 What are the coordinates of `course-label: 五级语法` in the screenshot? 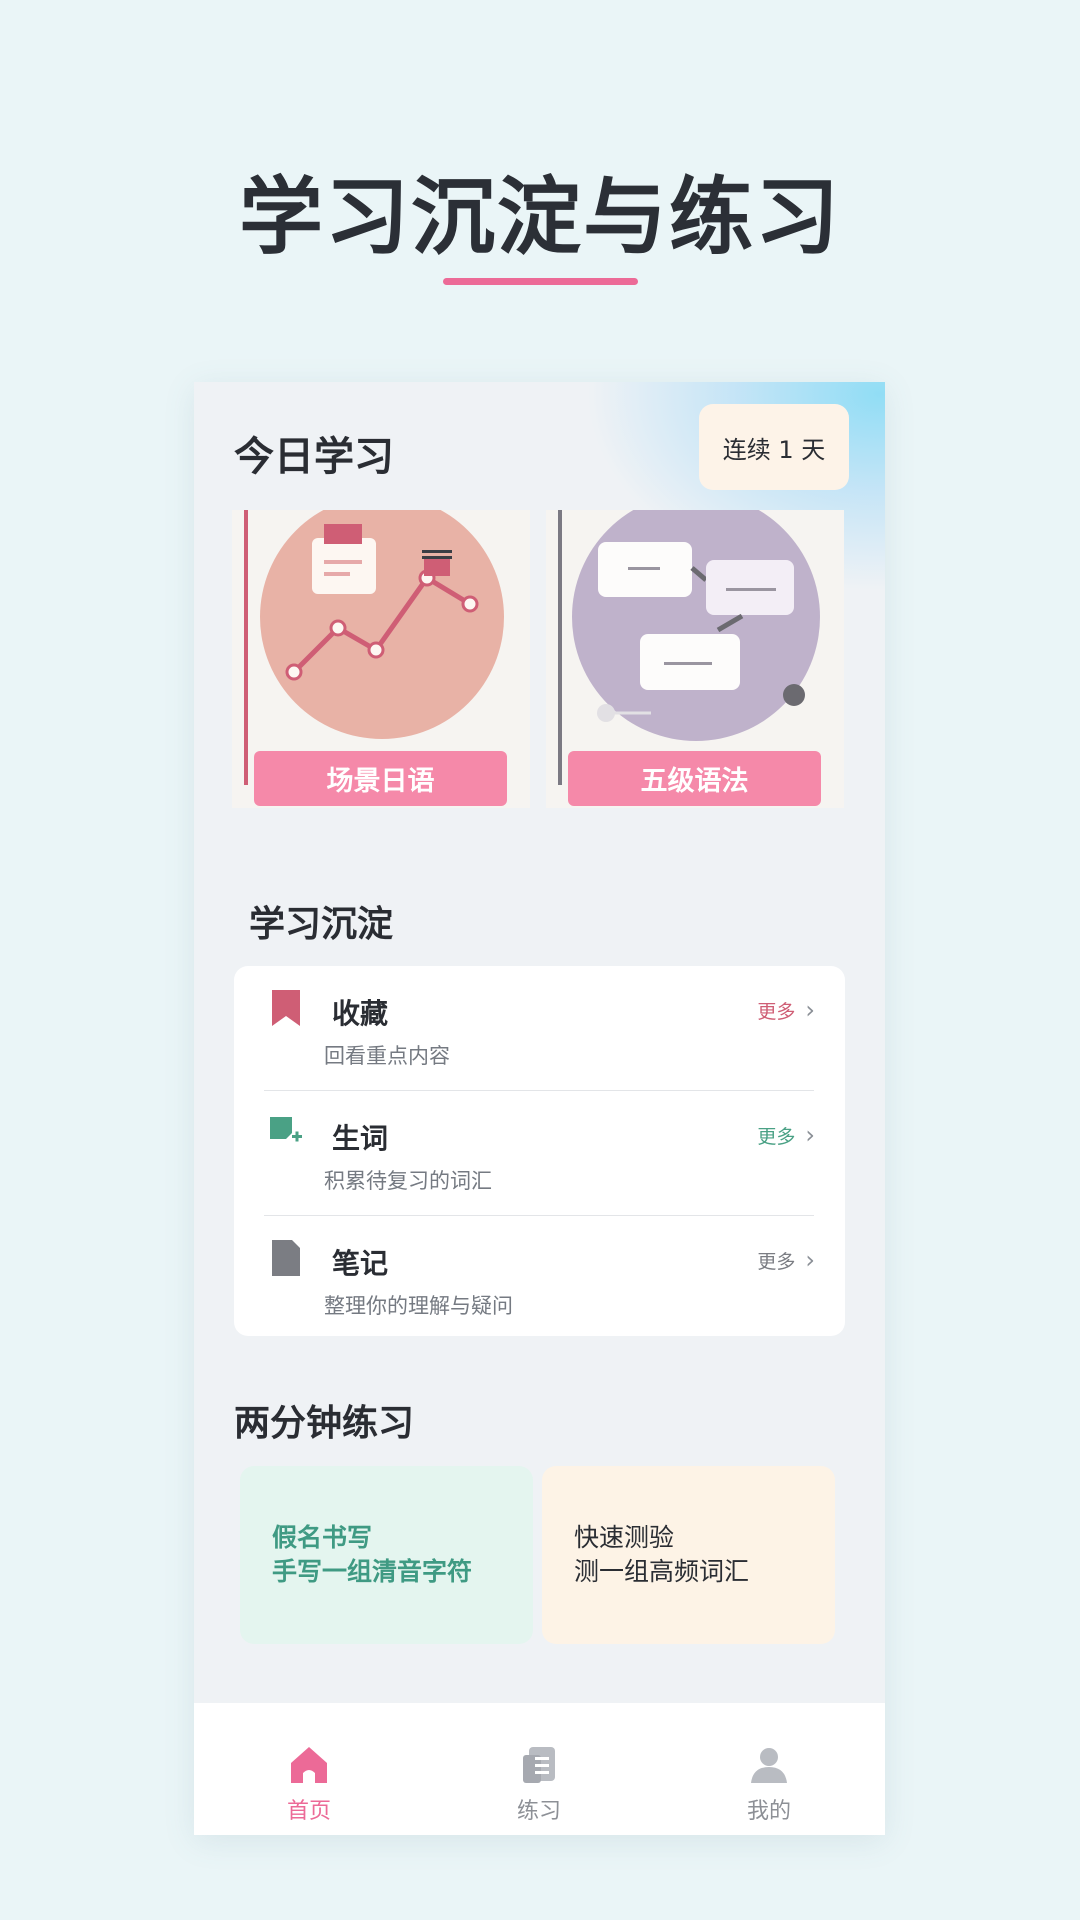 It's located at (694, 778).